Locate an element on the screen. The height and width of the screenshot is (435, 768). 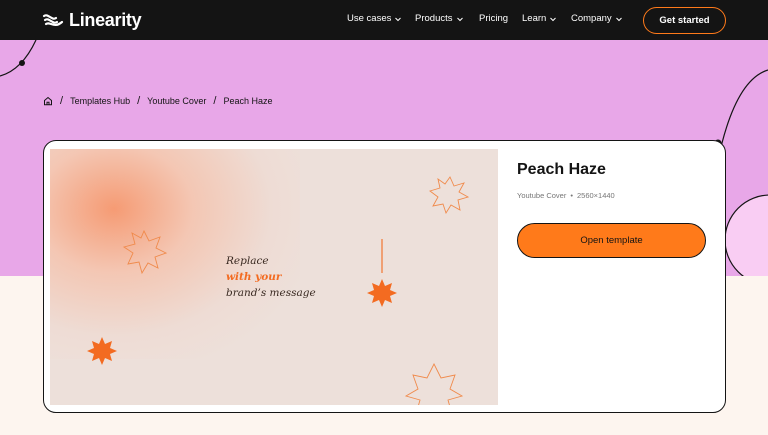
logo: Linearity is located at coordinates (92, 19).